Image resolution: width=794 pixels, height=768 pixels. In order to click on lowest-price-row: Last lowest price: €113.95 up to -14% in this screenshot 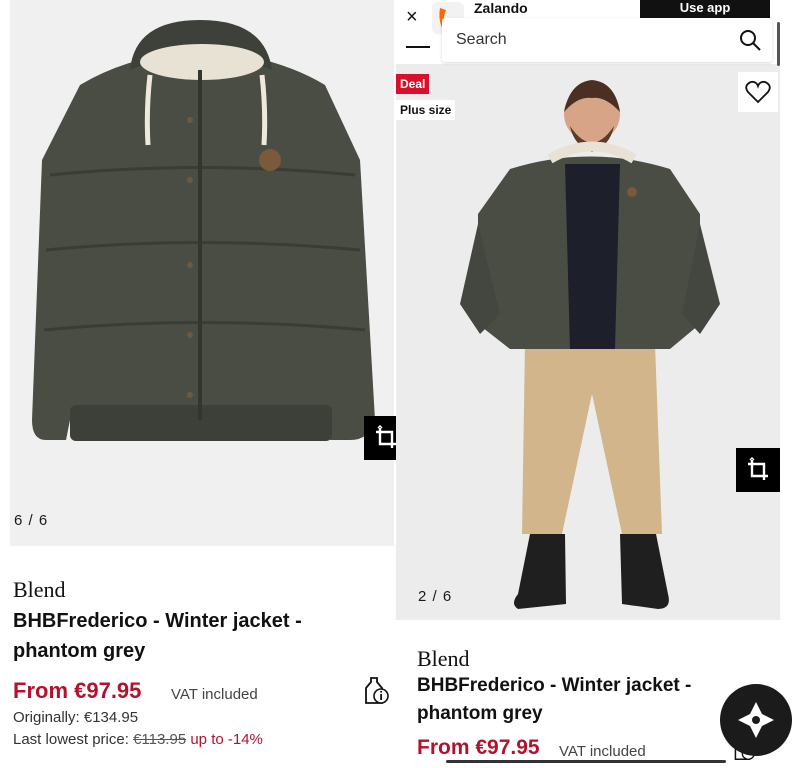, I will do `click(138, 739)`.